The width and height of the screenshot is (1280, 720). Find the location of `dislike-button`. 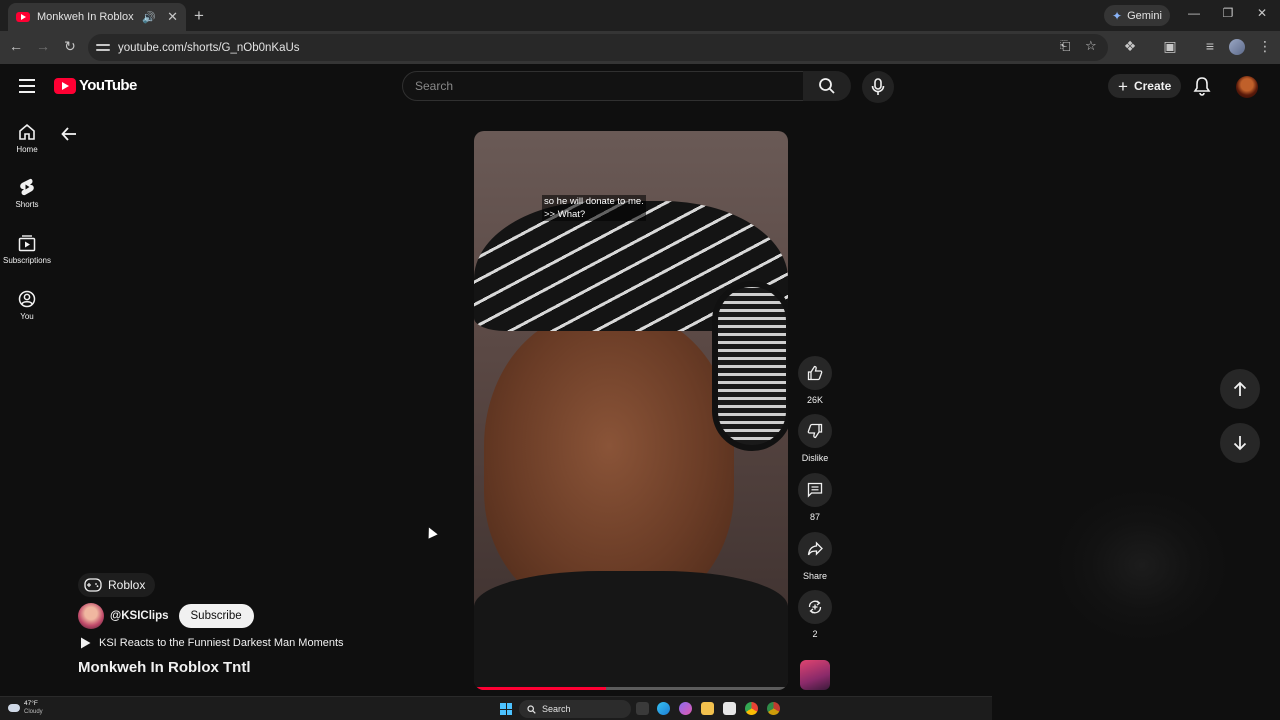

dislike-button is located at coordinates (815, 431).